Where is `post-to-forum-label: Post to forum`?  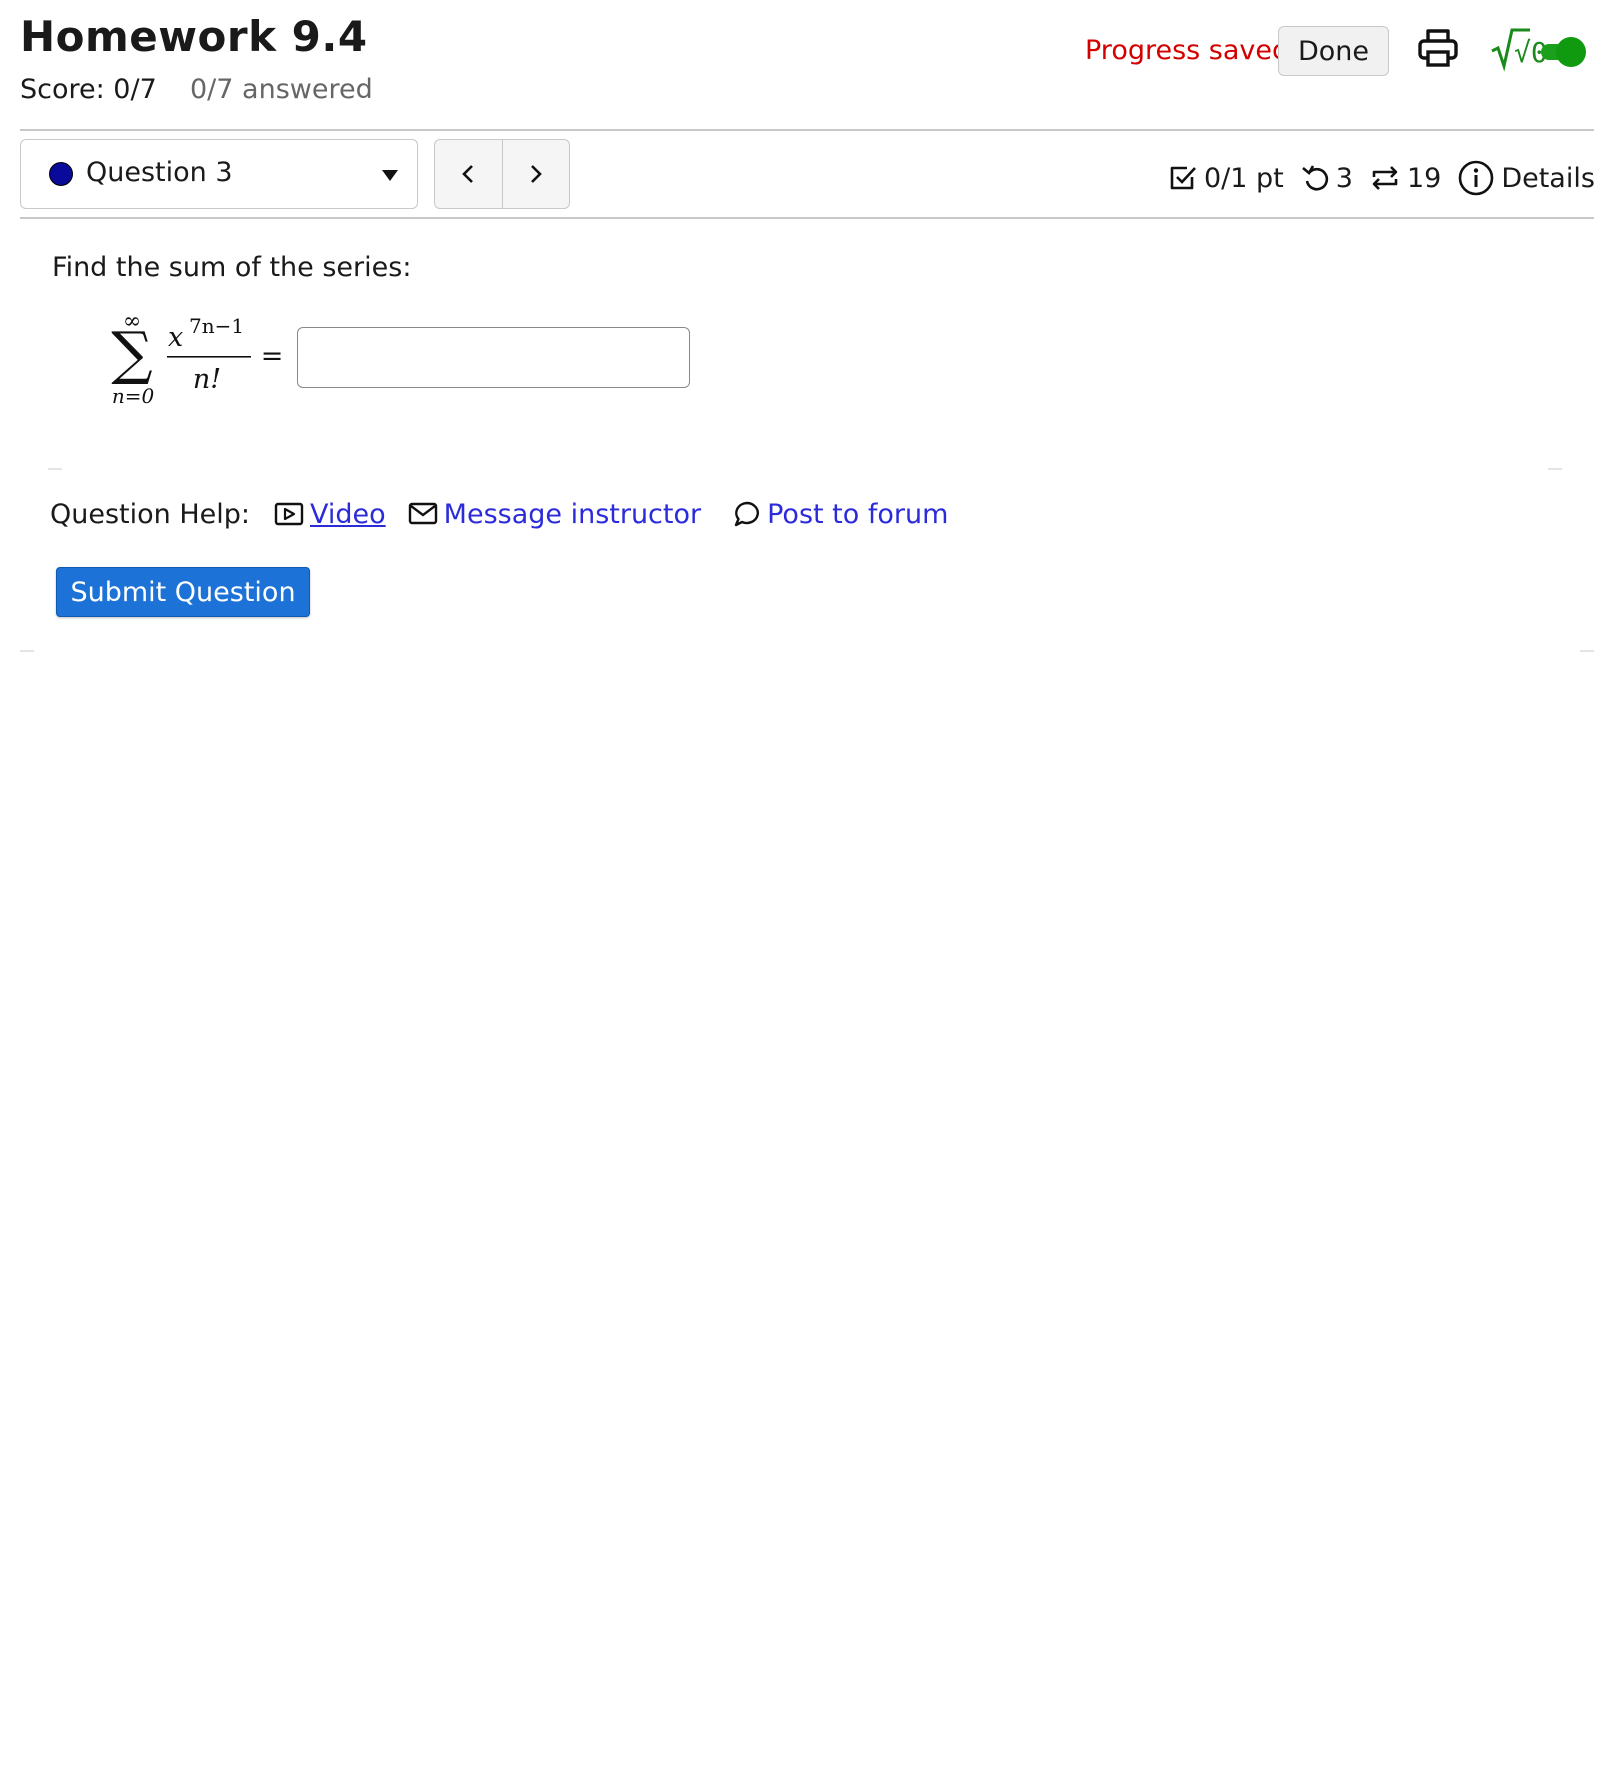 post-to-forum-label: Post to forum is located at coordinates (858, 514).